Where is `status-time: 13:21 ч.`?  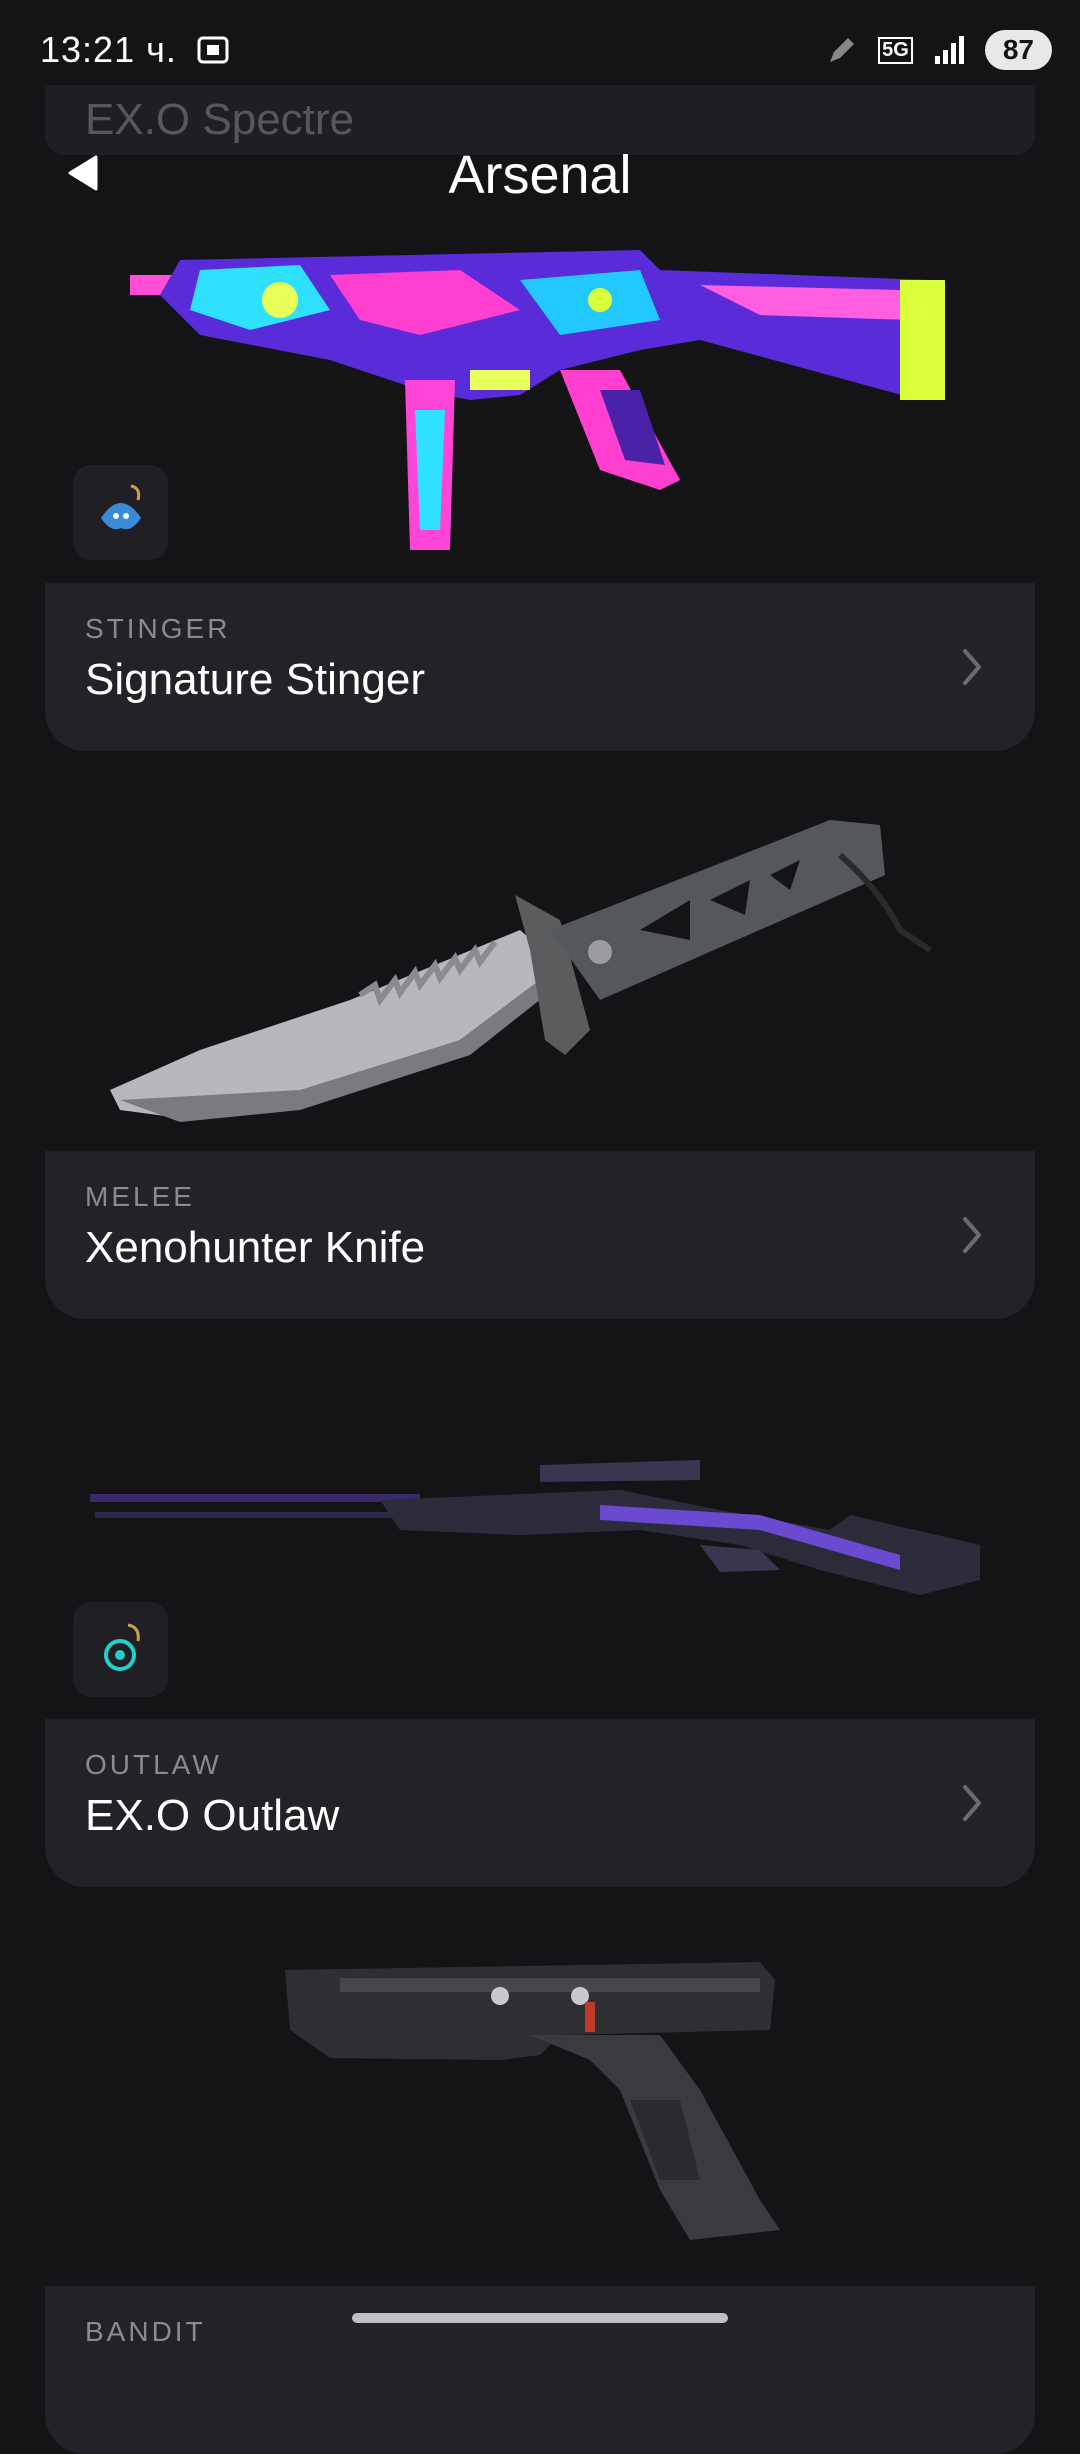
status-time: 13:21 ч. is located at coordinates (108, 49).